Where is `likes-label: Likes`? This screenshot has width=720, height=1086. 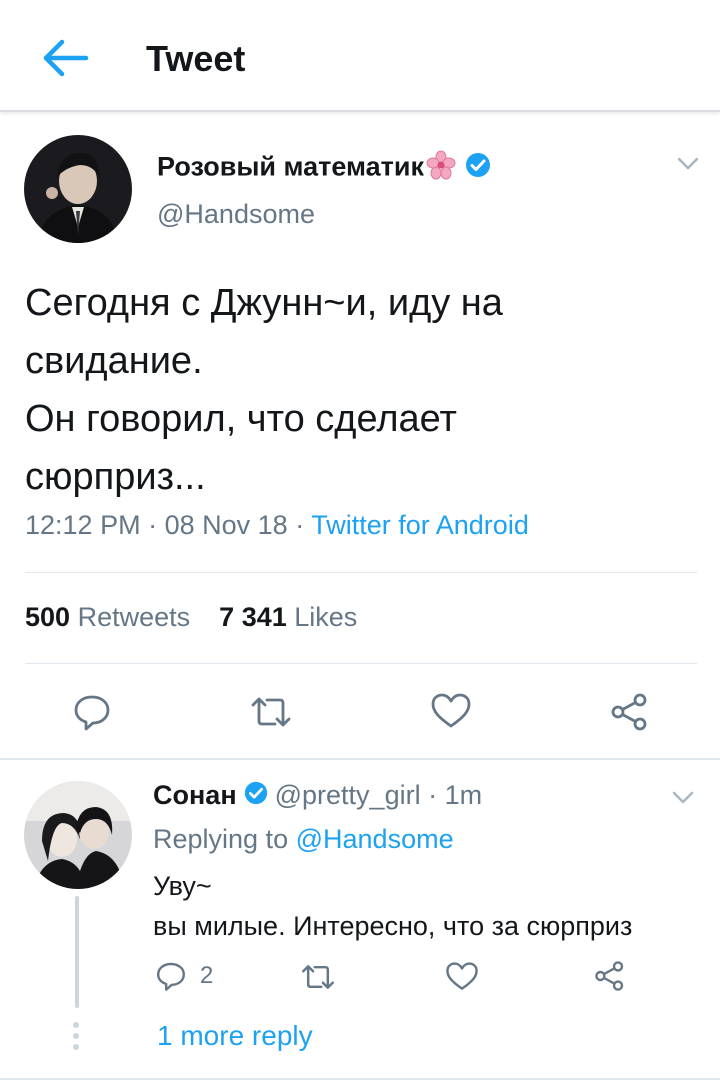
likes-label: Likes is located at coordinates (325, 617).